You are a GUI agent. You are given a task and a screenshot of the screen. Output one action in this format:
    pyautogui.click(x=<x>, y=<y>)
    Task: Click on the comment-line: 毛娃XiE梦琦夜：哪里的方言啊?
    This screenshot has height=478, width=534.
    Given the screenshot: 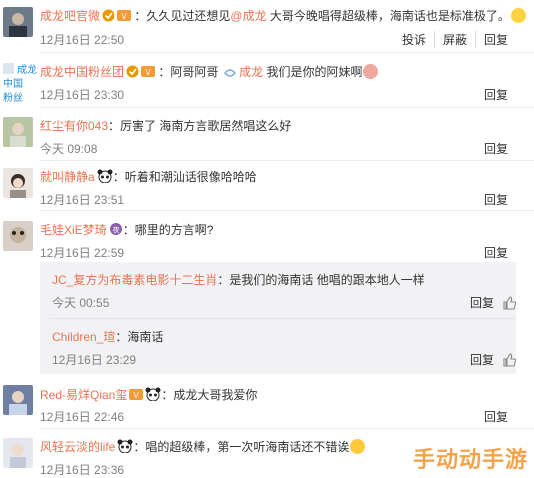 What is the action you would take?
    pyautogui.click(x=127, y=230)
    